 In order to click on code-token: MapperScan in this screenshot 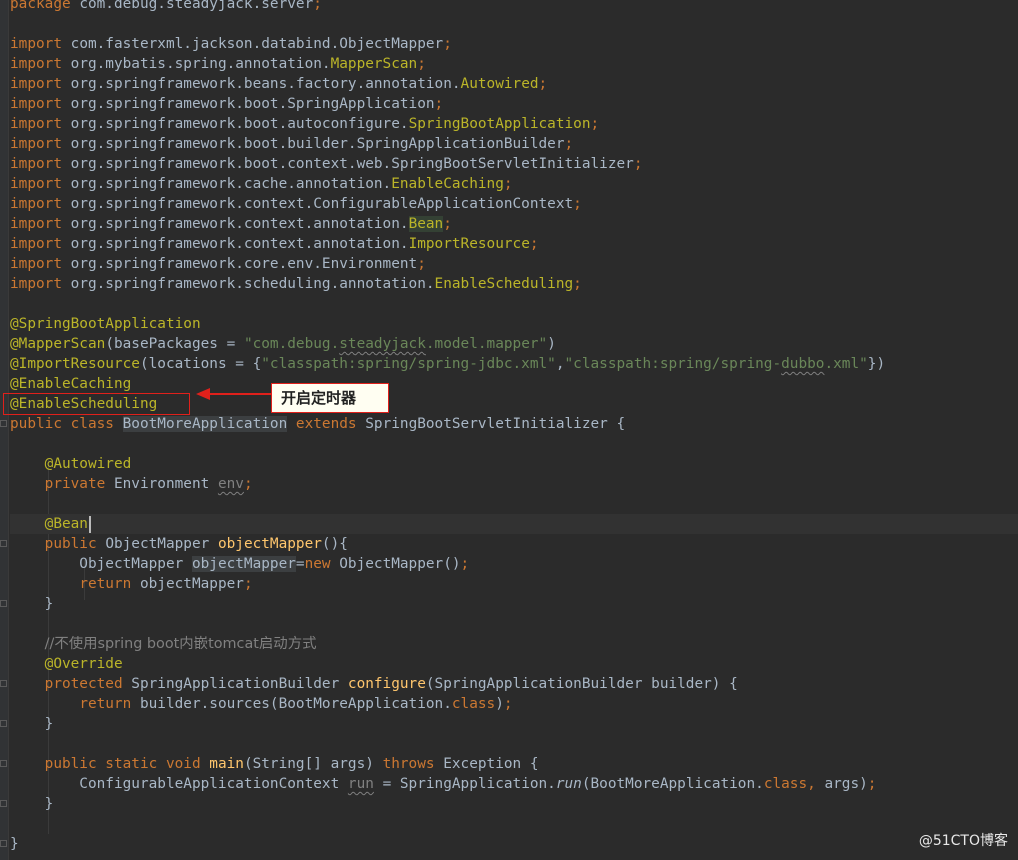, I will do `click(374, 64)`.